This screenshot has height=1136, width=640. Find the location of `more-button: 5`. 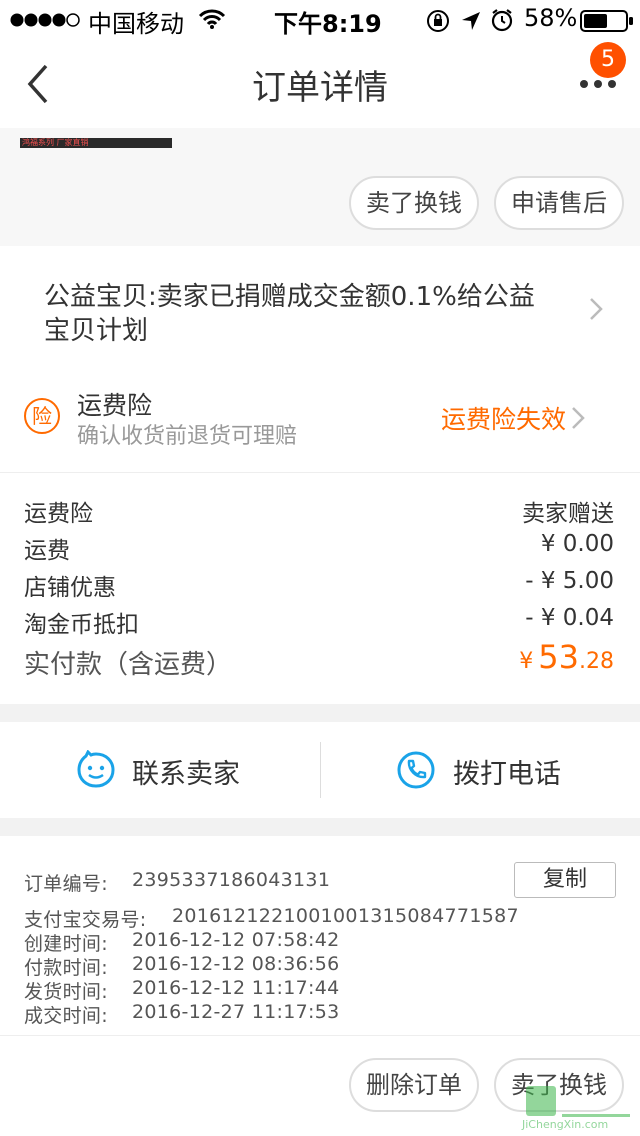

more-button: 5 is located at coordinates (600, 75).